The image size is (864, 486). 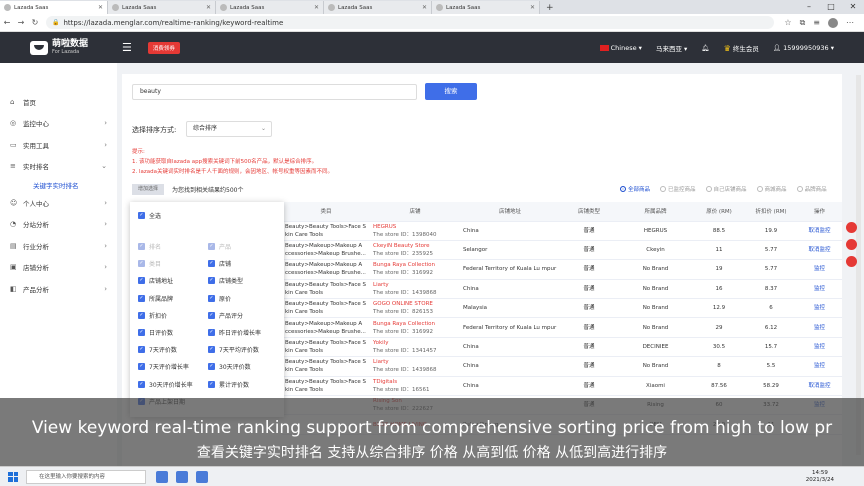 What do you see at coordinates (803, 48) in the screenshot?
I see `user-account: 👤︎ 15999950936 ▾` at bounding box center [803, 48].